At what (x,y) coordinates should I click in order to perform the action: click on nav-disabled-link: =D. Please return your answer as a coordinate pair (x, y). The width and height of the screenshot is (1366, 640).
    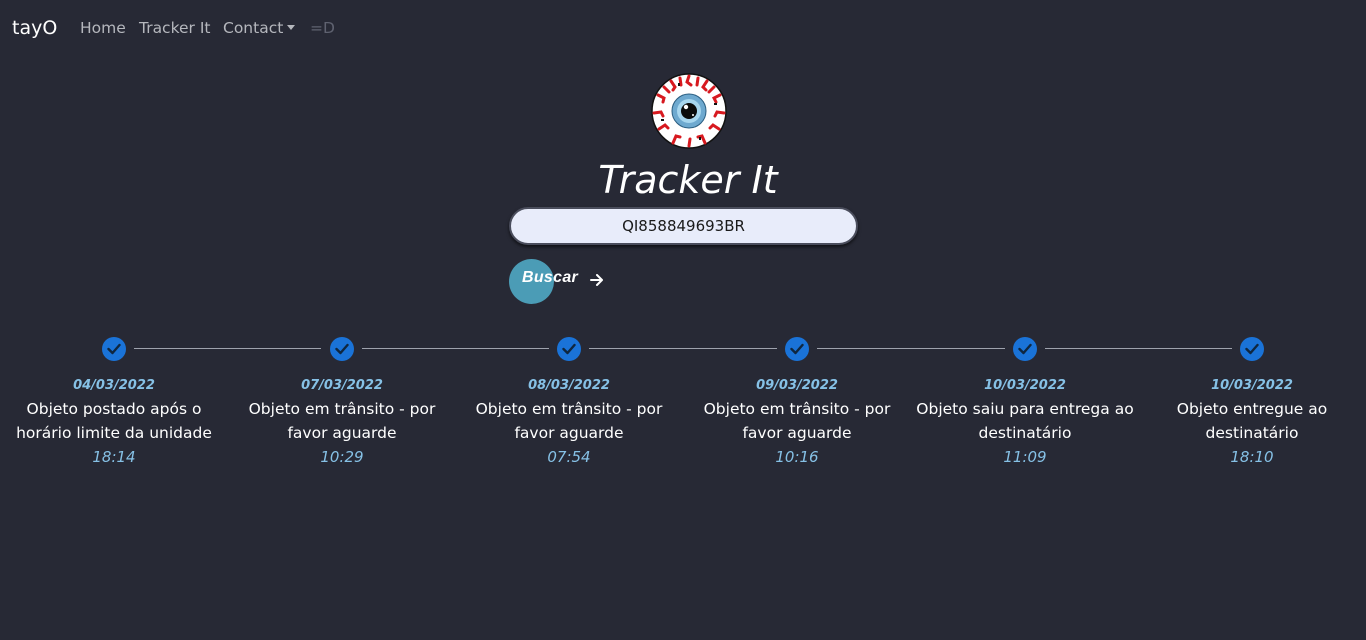
    Looking at the image, I should click on (322, 28).